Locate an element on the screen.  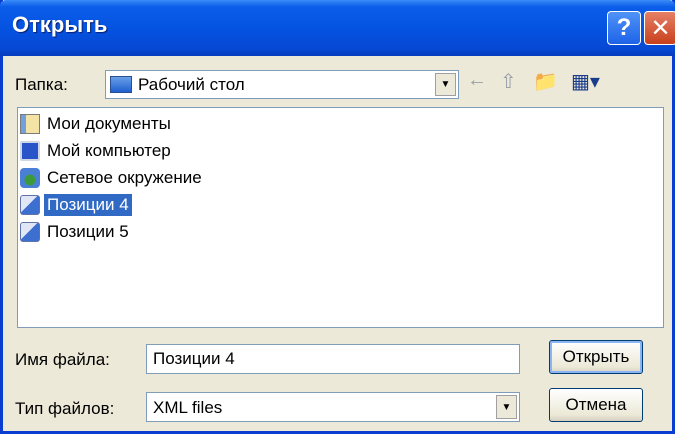
list-item-pozitsii-5: Позиции 5 is located at coordinates (76, 232).